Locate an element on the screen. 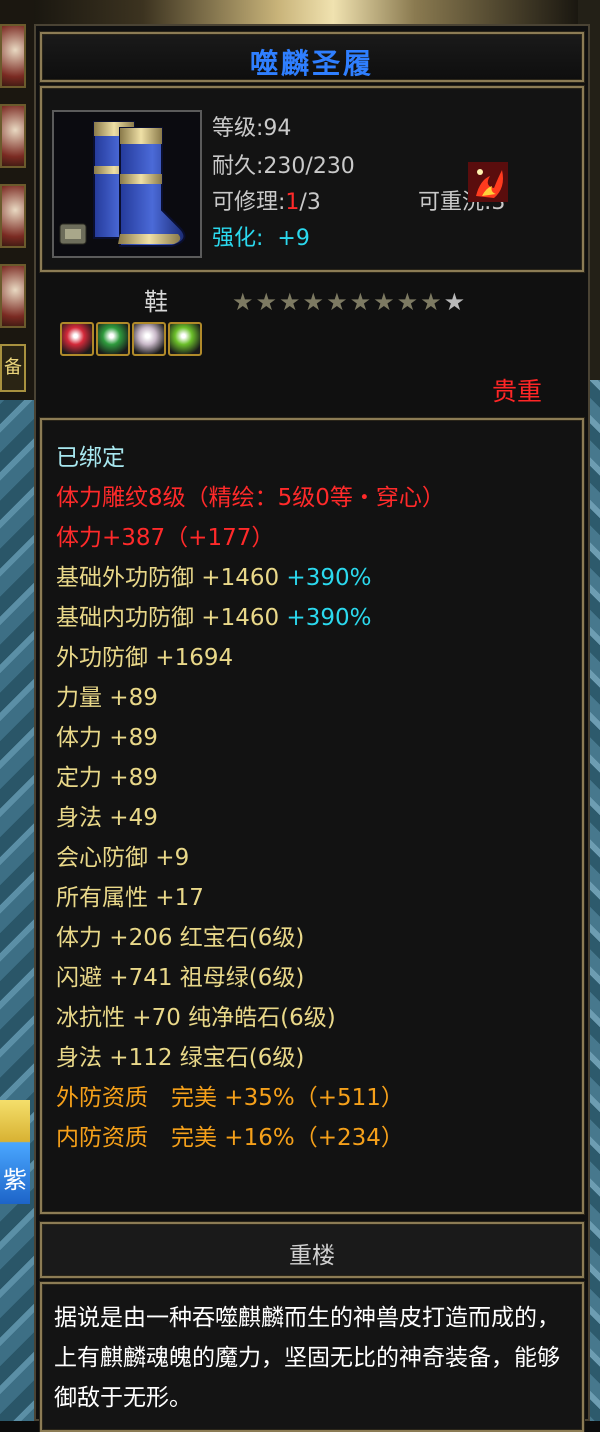 This screenshot has height=1432, width=600. star-rating: ★★★★★★★★★★ is located at coordinates (349, 302).